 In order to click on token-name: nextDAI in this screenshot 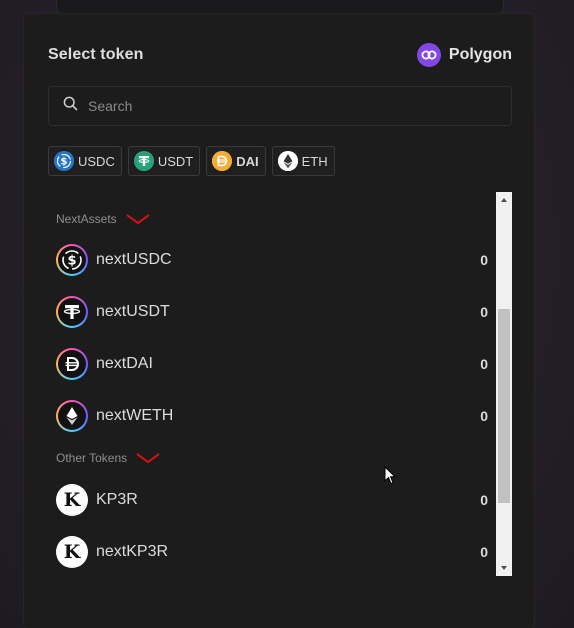, I will do `click(124, 363)`.